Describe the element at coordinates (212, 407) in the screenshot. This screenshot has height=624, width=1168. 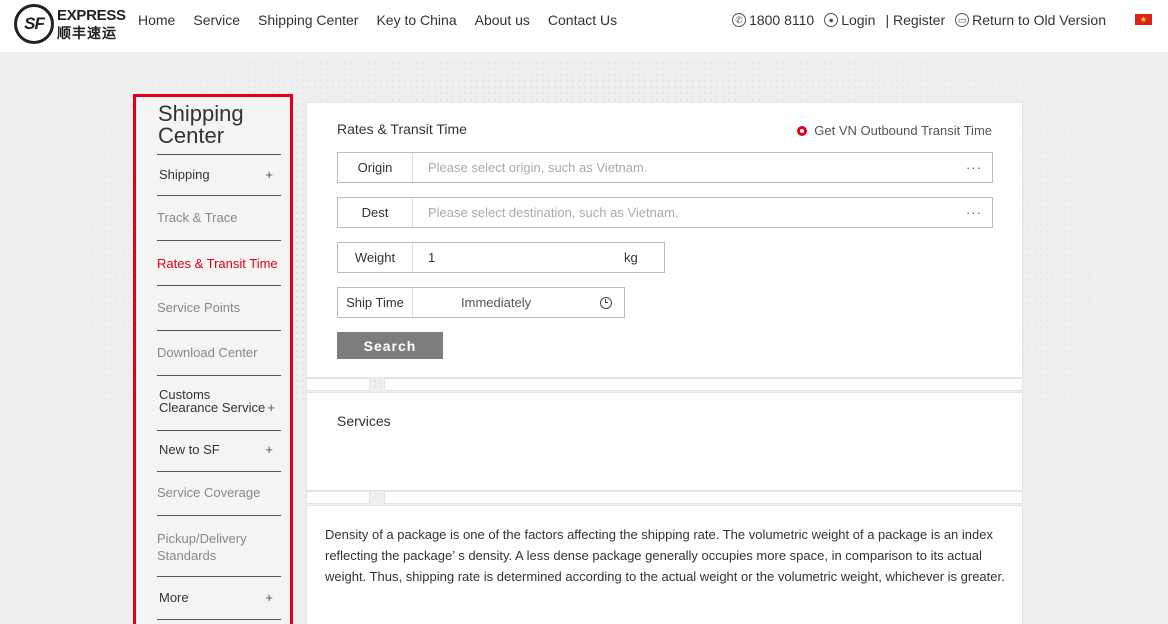
I see `sidebar-item-label-line2: Clearance Service` at that location.